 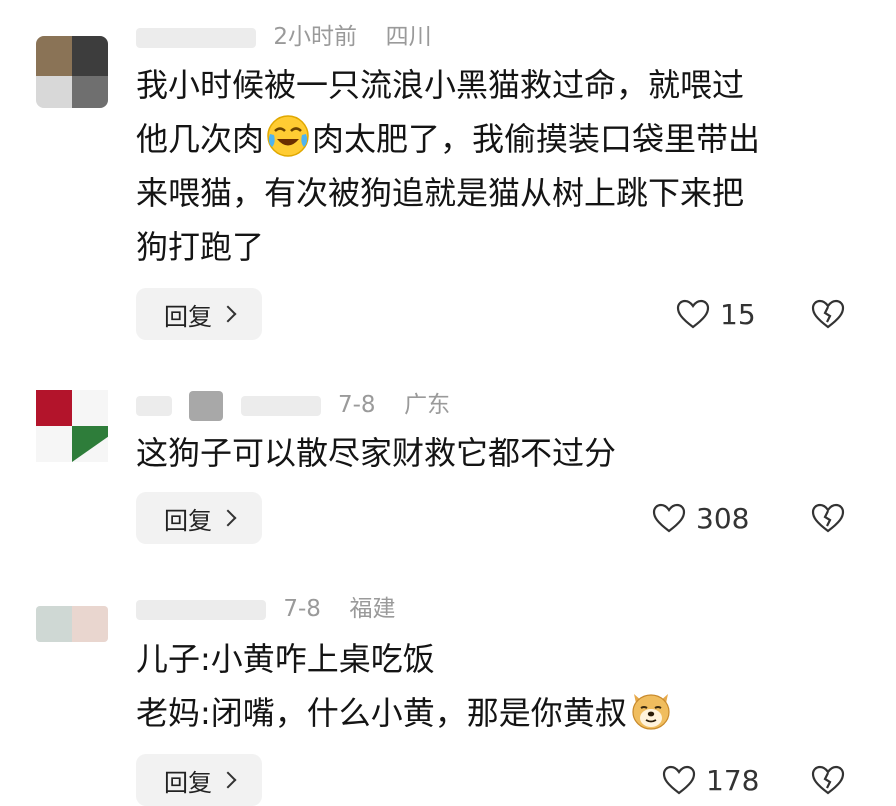 What do you see at coordinates (200, 247) in the screenshot?
I see `comment-line: 狗打跑了` at bounding box center [200, 247].